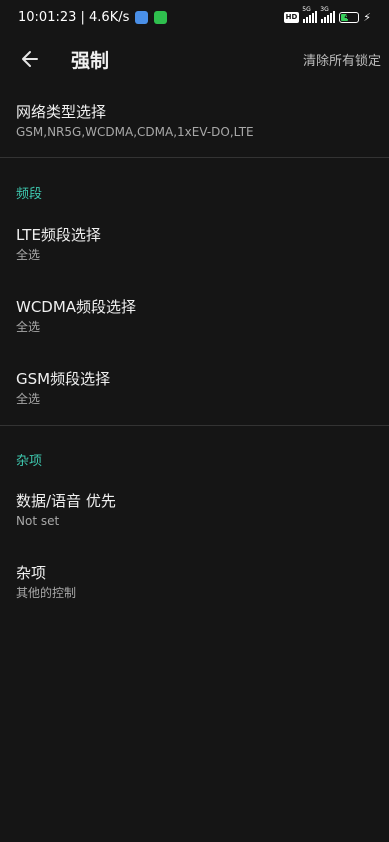 This screenshot has width=389, height=842. What do you see at coordinates (194, 510) in the screenshot?
I see `data-voice-priority-item: 数据/语音 优先 Not set` at bounding box center [194, 510].